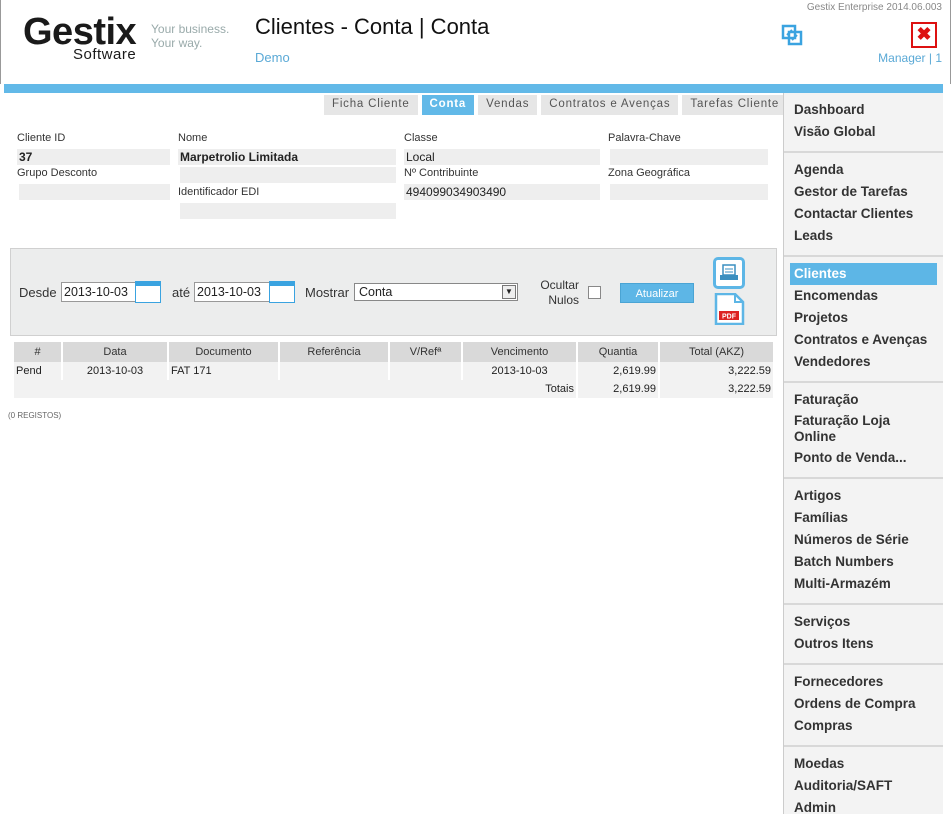  What do you see at coordinates (115, 352) in the screenshot?
I see `col-header-data: Data` at bounding box center [115, 352].